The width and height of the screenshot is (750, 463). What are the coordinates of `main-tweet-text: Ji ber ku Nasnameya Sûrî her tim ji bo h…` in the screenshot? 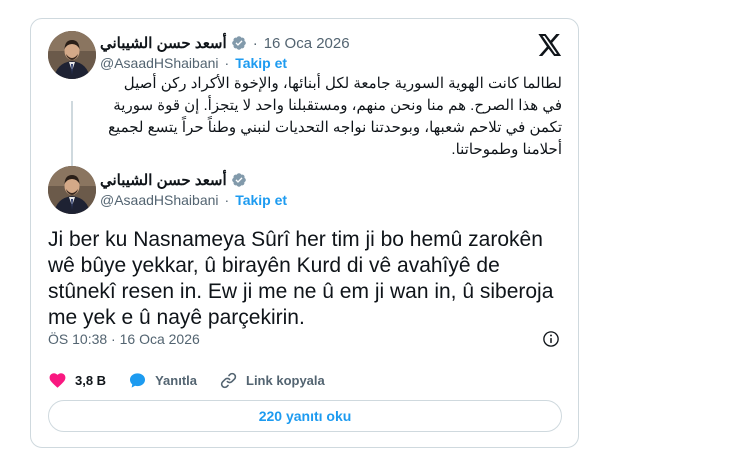 It's located at (301, 278).